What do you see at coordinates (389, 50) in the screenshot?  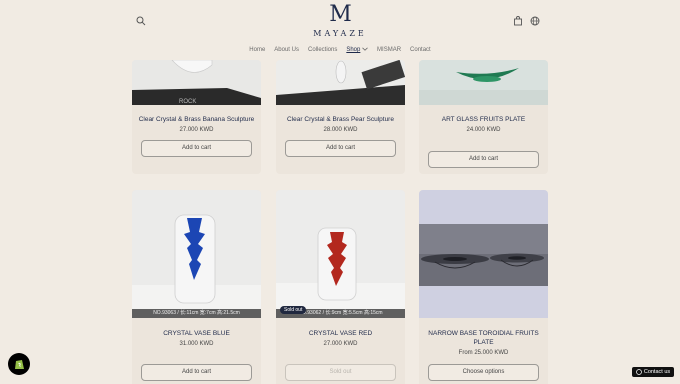 I see `nav-mismar: MISMAR` at bounding box center [389, 50].